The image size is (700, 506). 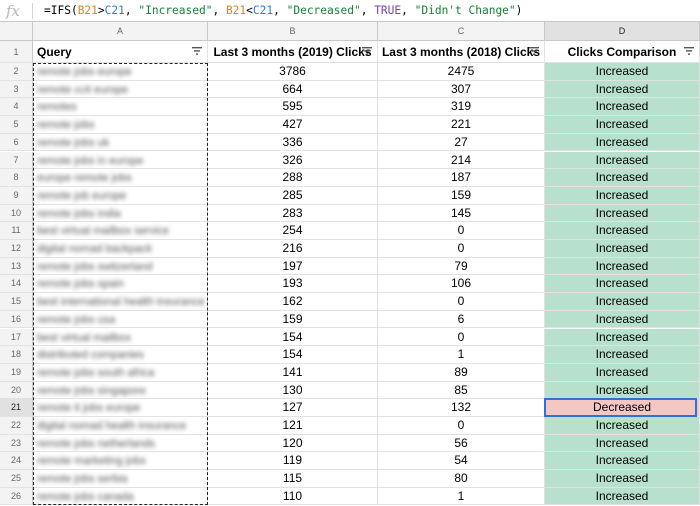 What do you see at coordinates (120, 479) in the screenshot?
I see `cell-a: remote jobs serbia` at bounding box center [120, 479].